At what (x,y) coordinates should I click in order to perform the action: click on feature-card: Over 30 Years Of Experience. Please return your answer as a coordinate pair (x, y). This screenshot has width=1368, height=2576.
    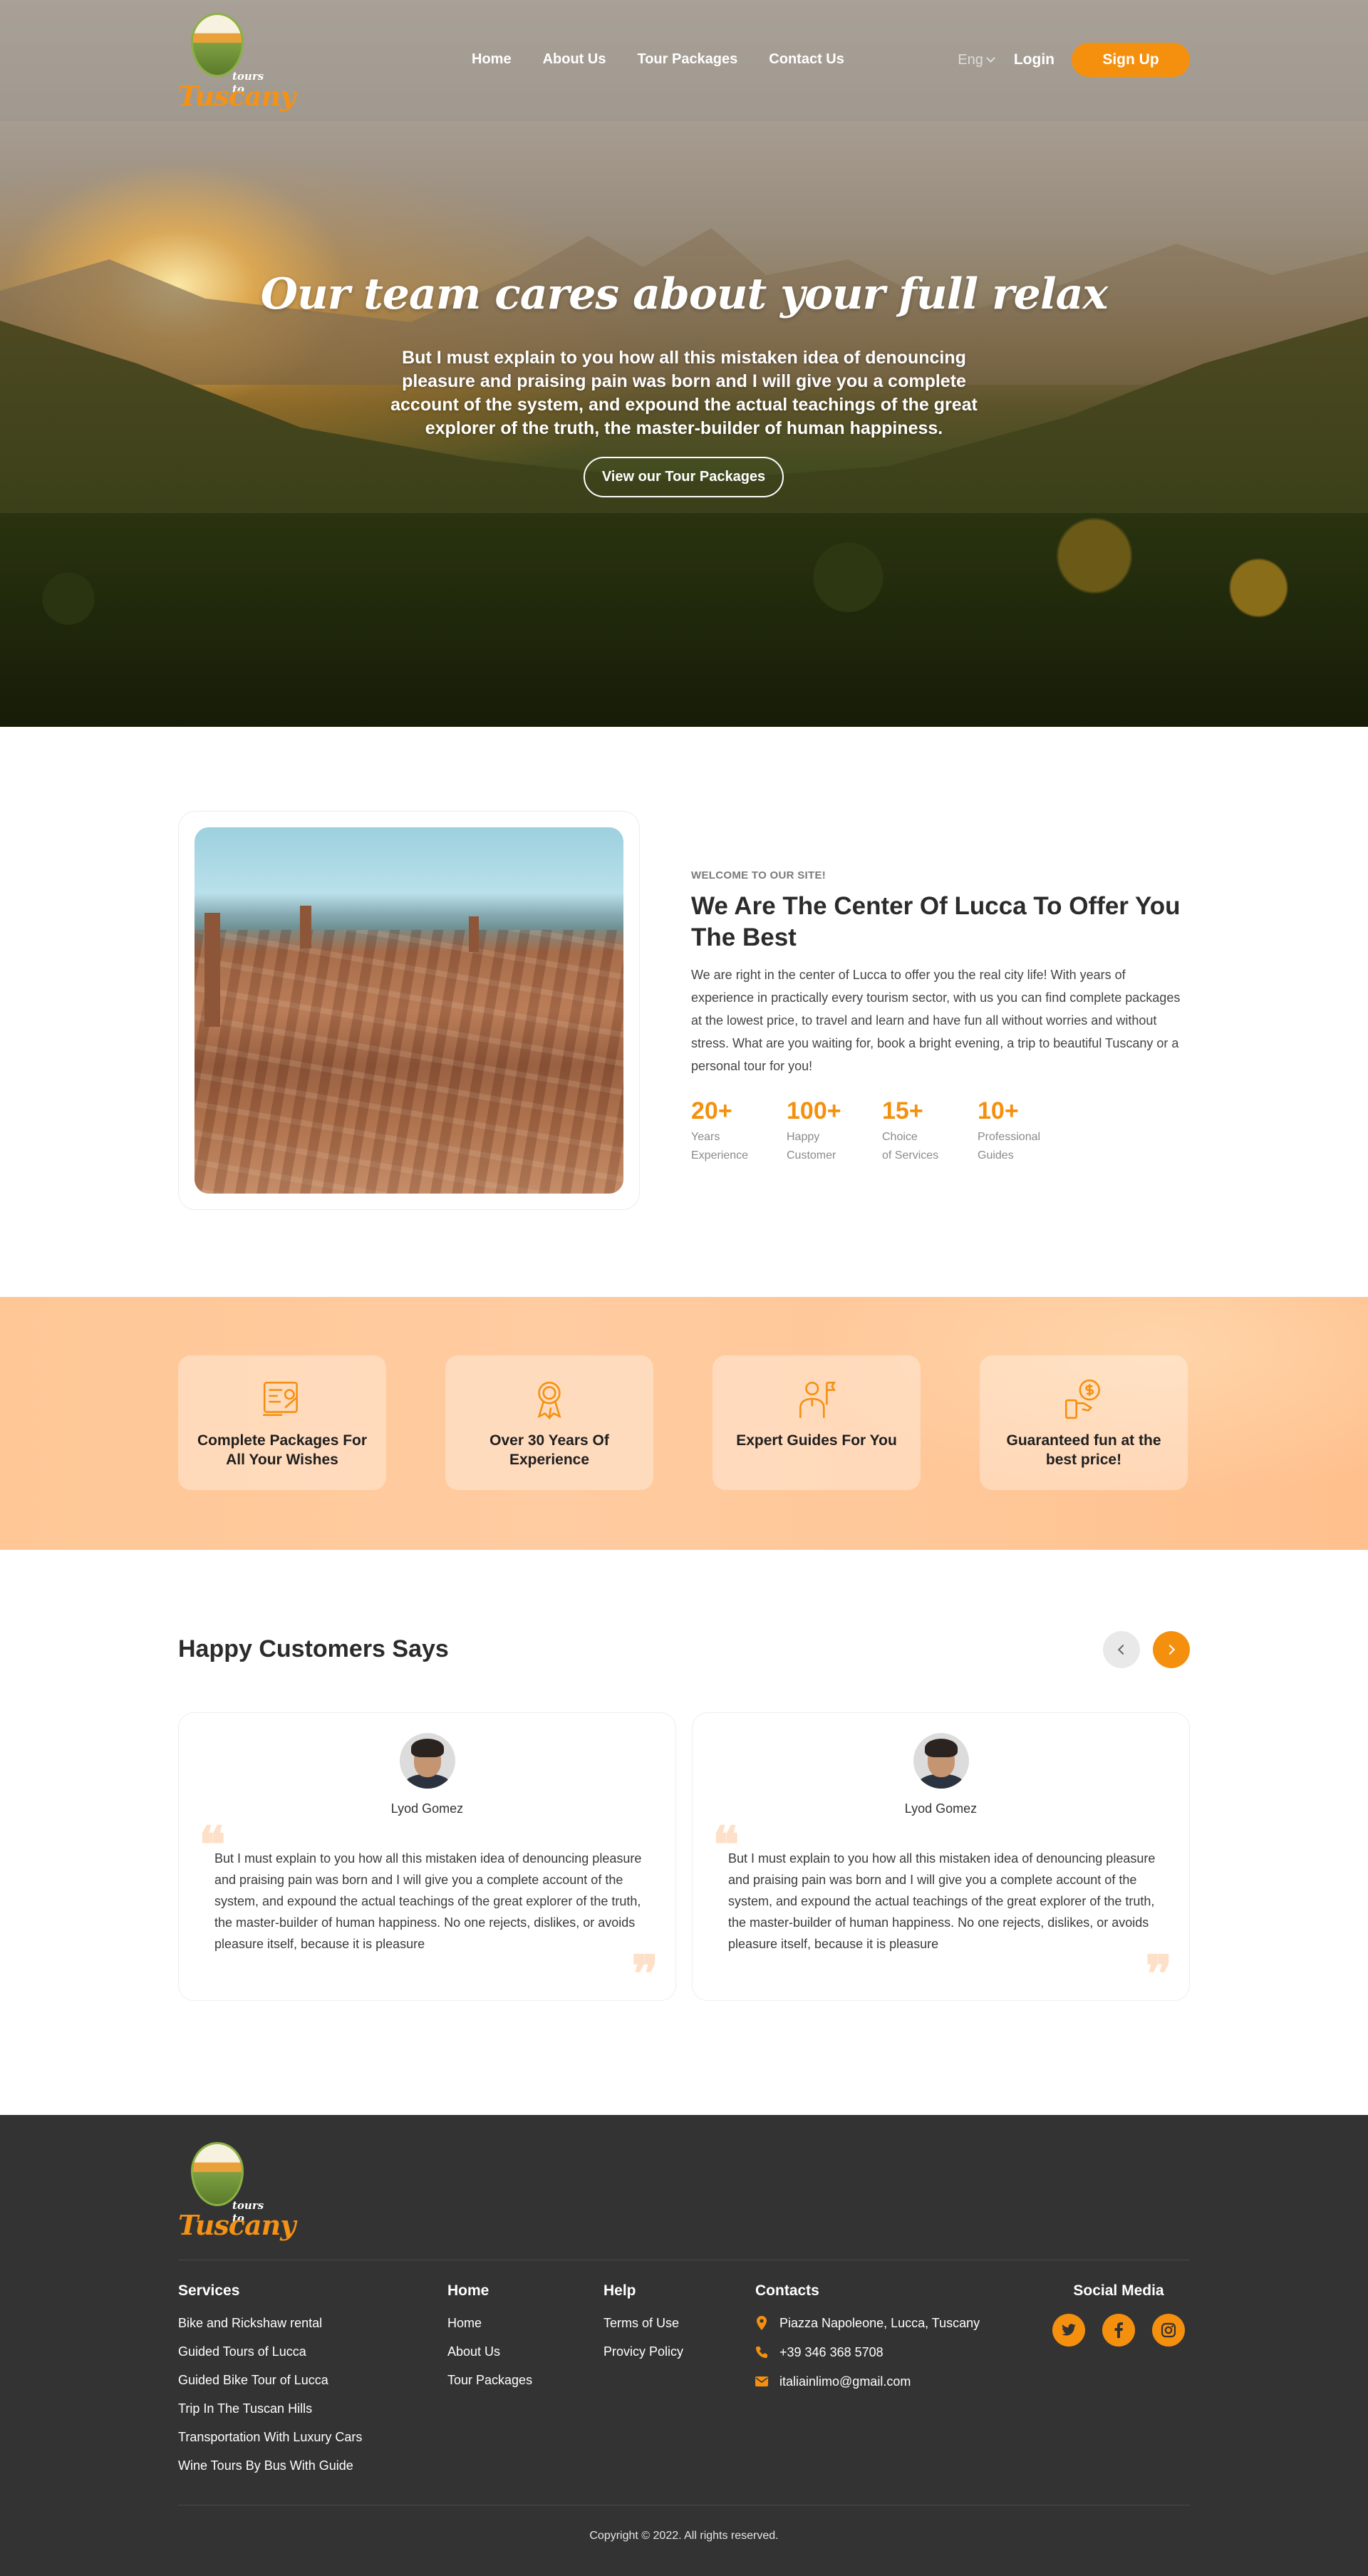
    Looking at the image, I should click on (549, 1423).